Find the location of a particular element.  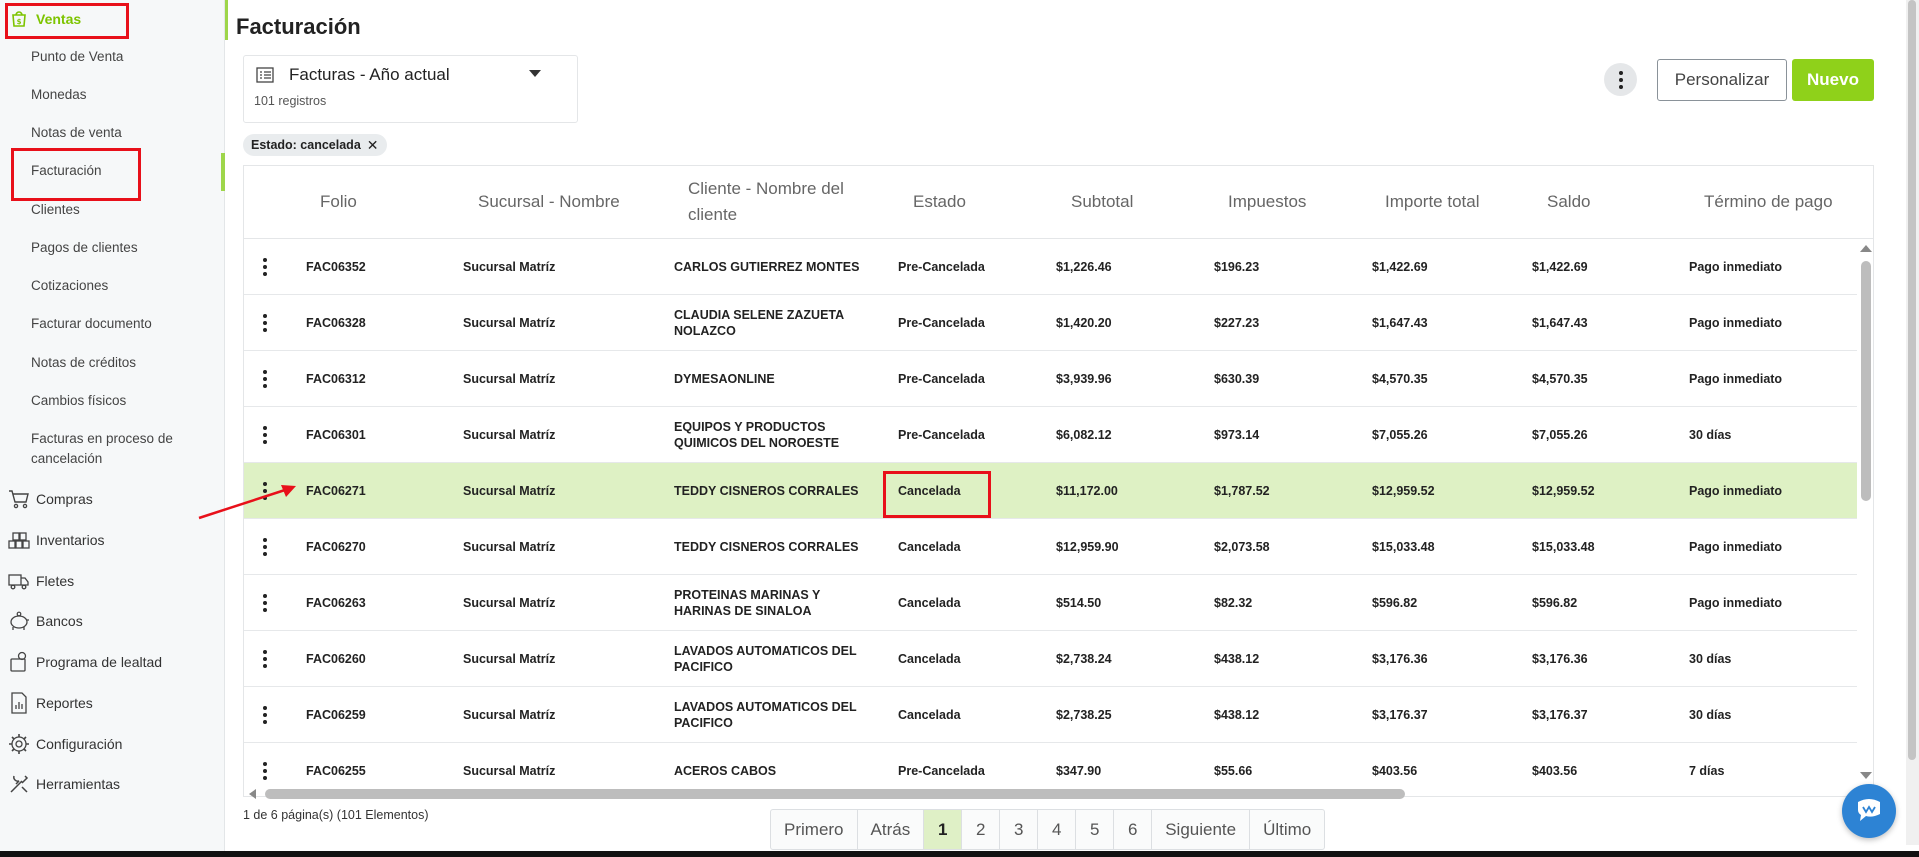

sidebar-subitem-cotizaciones: Cotizaciones is located at coordinates (69, 286).